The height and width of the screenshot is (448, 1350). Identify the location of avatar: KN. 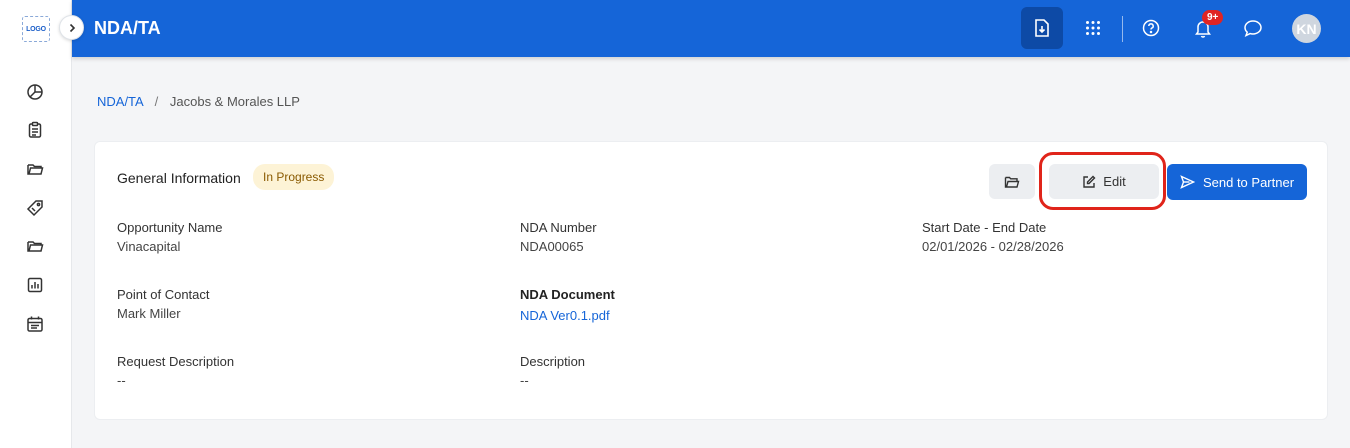
(1306, 28).